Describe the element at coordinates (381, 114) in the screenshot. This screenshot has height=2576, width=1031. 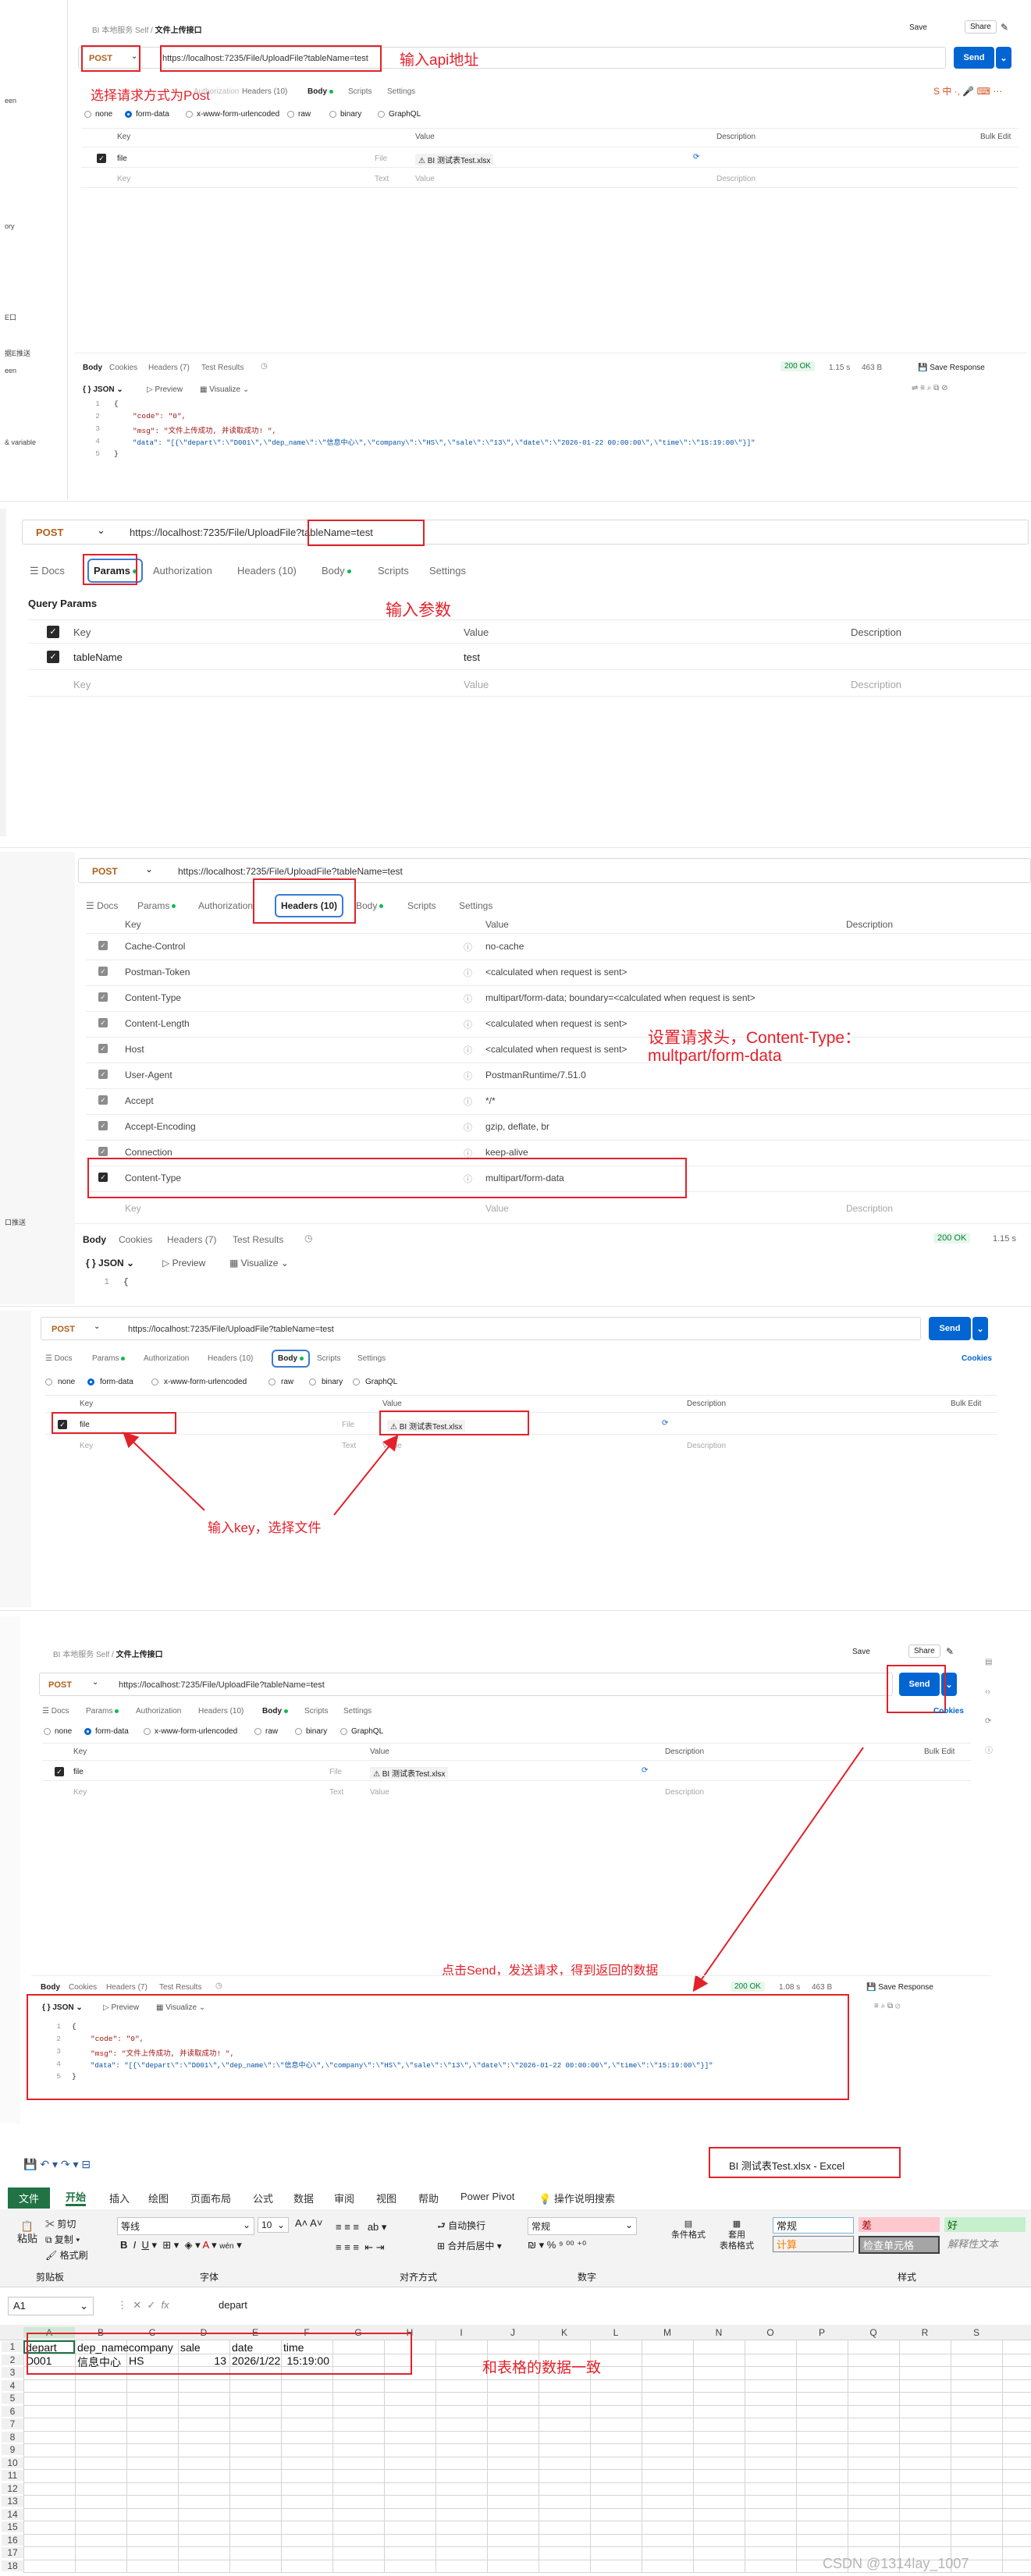
I see `radio-graphql` at that location.